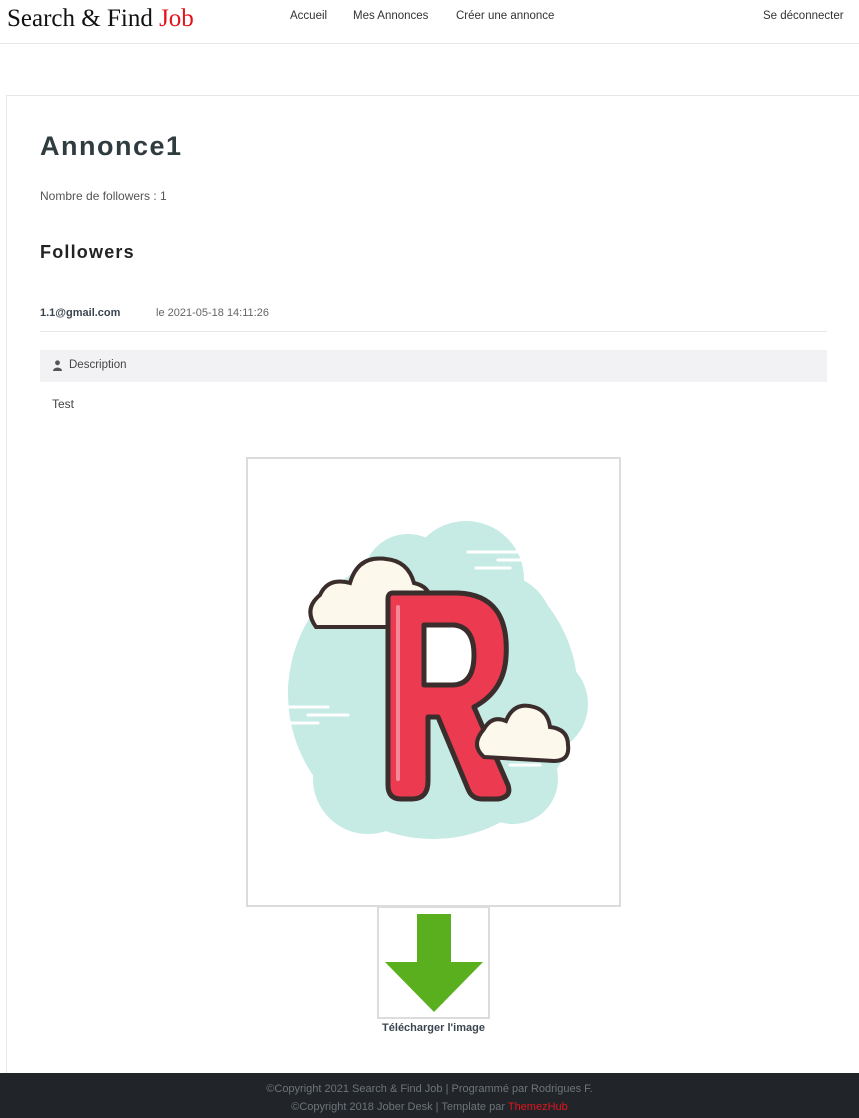 The width and height of the screenshot is (859, 1118). I want to click on logout-link: Se déconnecter, so click(803, 16).